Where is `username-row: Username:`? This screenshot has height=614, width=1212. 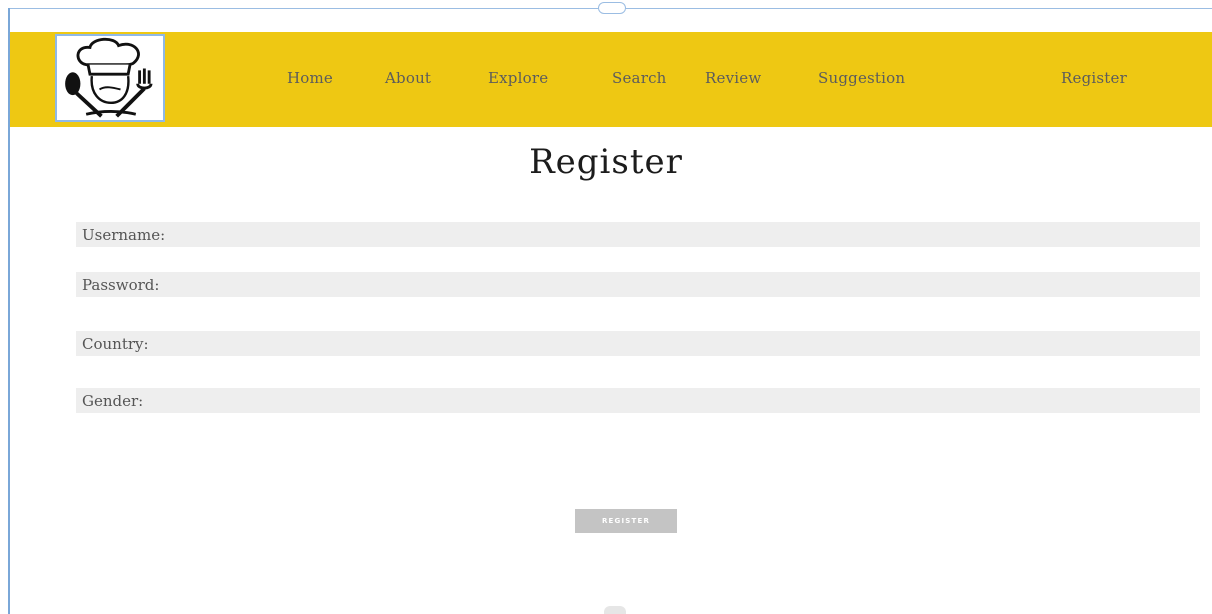 username-row: Username: is located at coordinates (638, 234).